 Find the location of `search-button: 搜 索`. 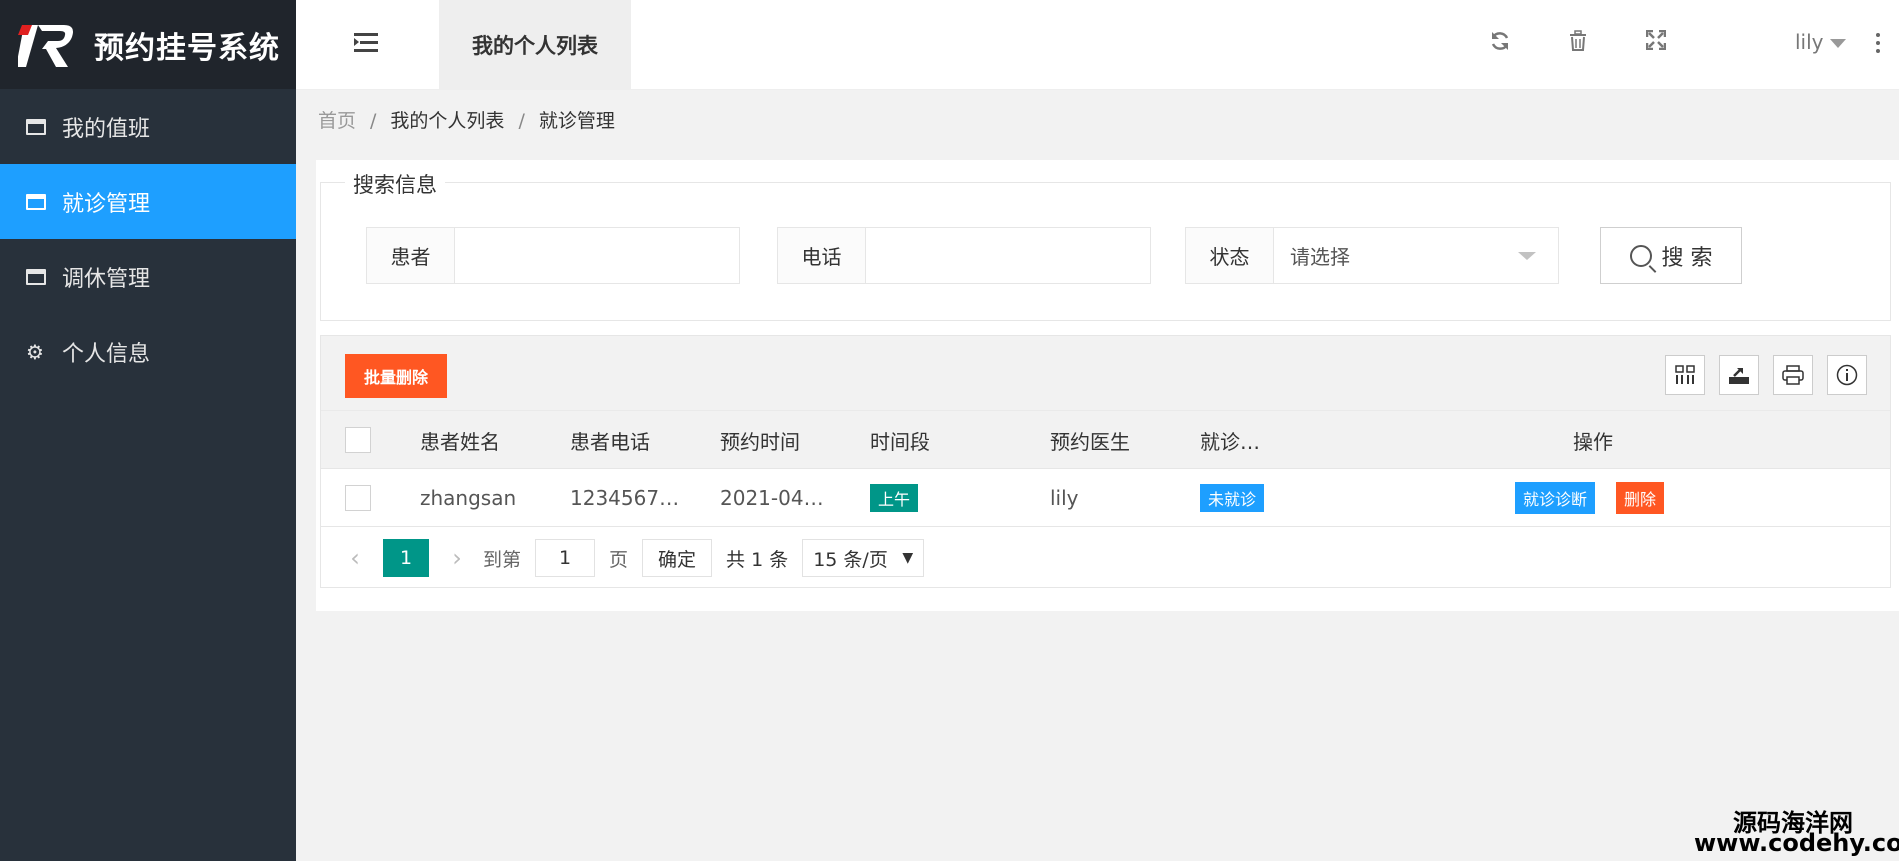

search-button: 搜 索 is located at coordinates (1671, 255).